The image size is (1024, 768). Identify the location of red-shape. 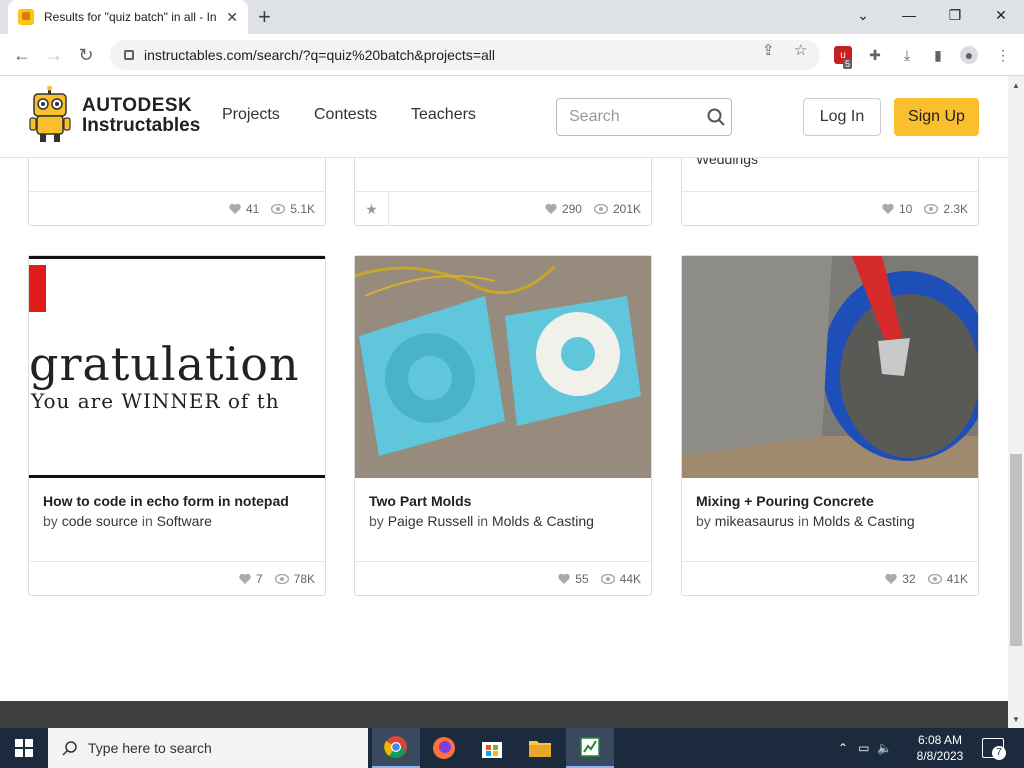
(37, 288).